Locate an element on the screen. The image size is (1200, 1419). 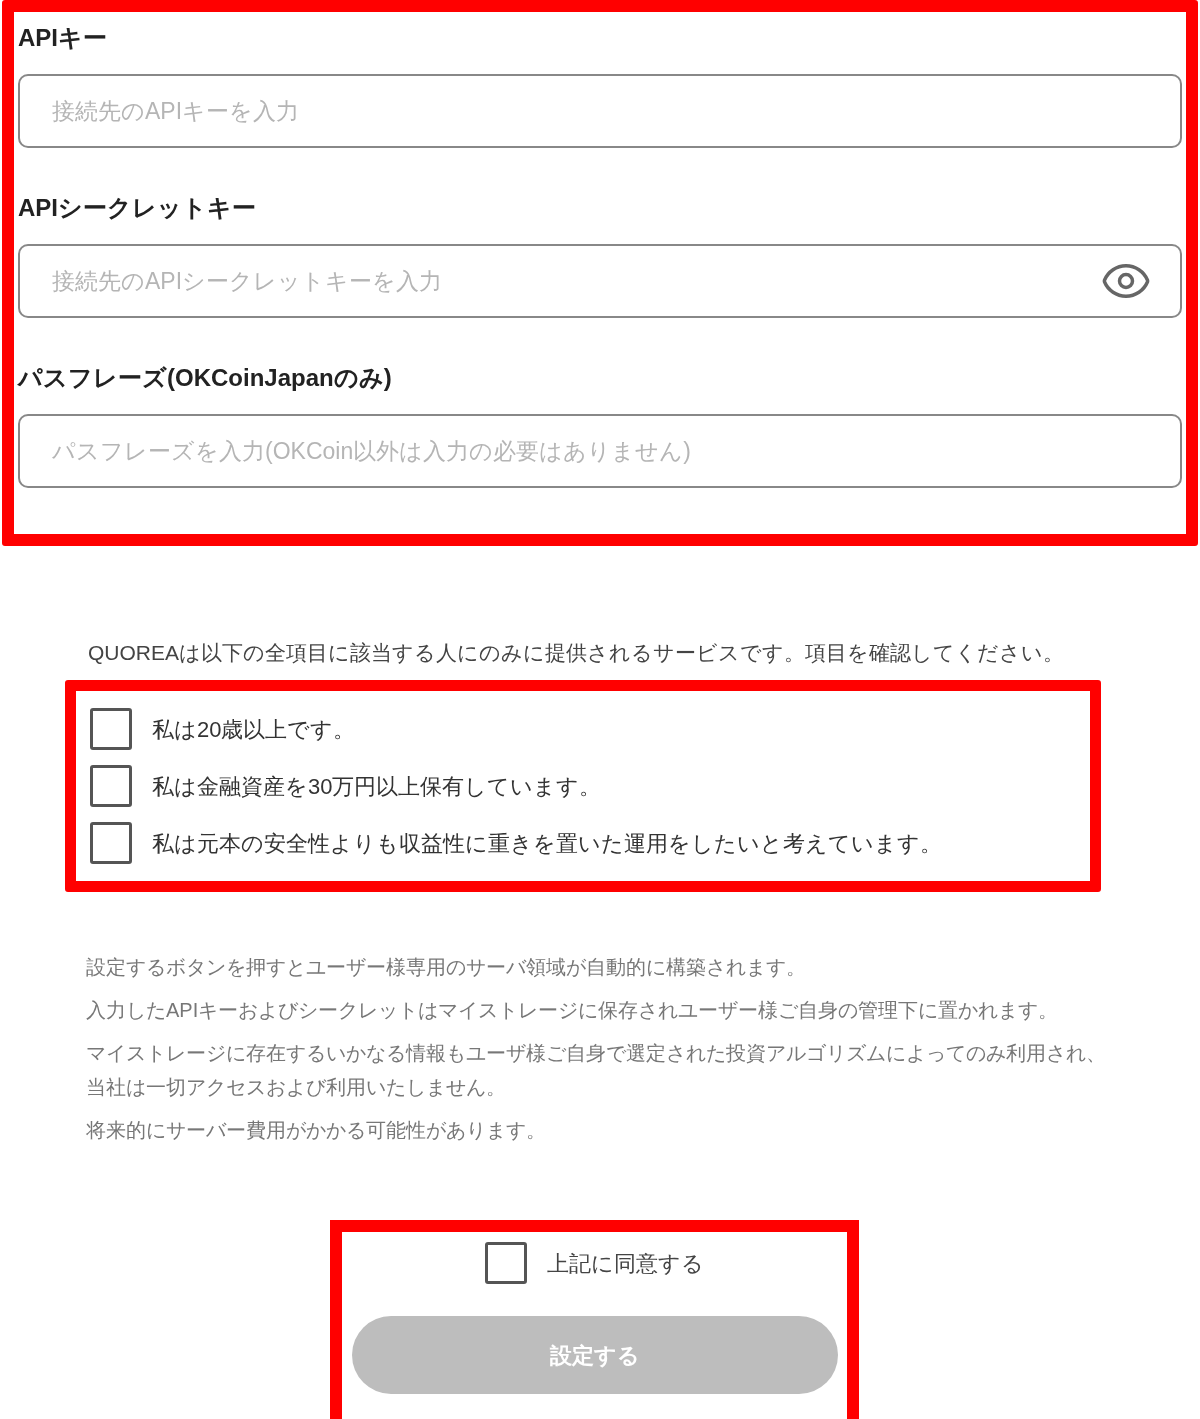
condition-label: 私は金融資産を30万円以上保有しています。 is located at coordinates (377, 786).